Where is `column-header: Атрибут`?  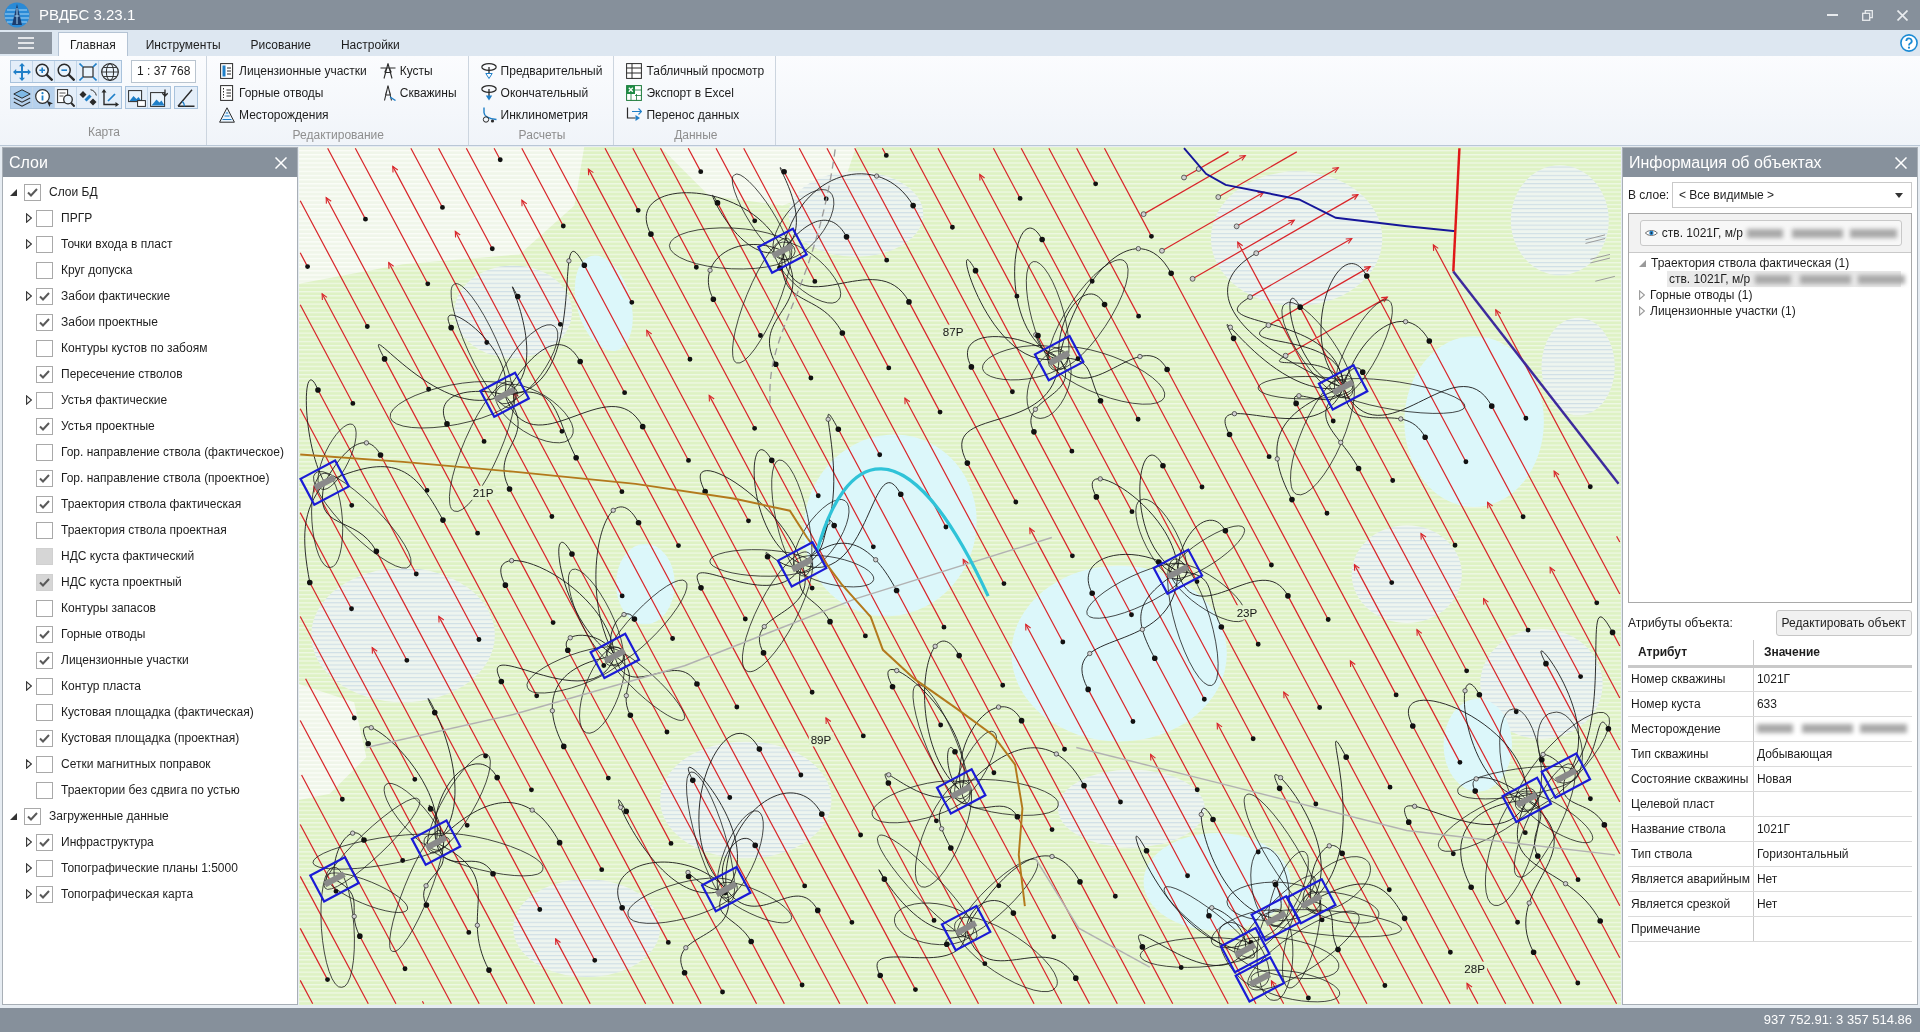
column-header: Атрибут is located at coordinates (1691, 653).